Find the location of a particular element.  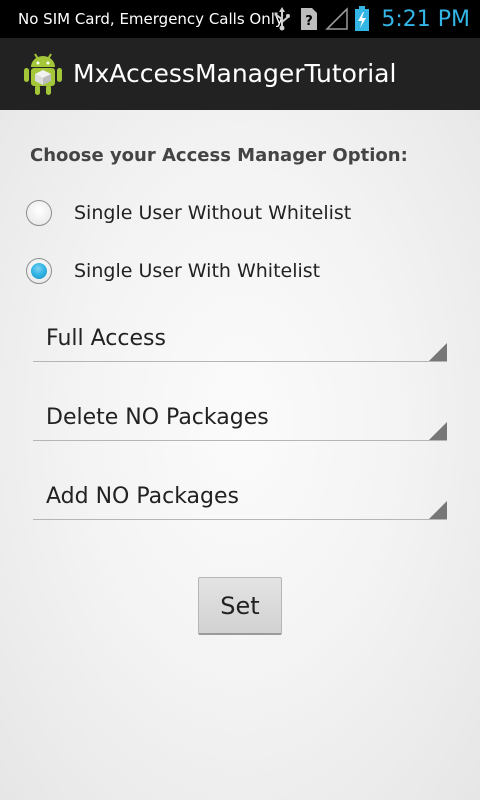

usb-icon is located at coordinates (282, 19).